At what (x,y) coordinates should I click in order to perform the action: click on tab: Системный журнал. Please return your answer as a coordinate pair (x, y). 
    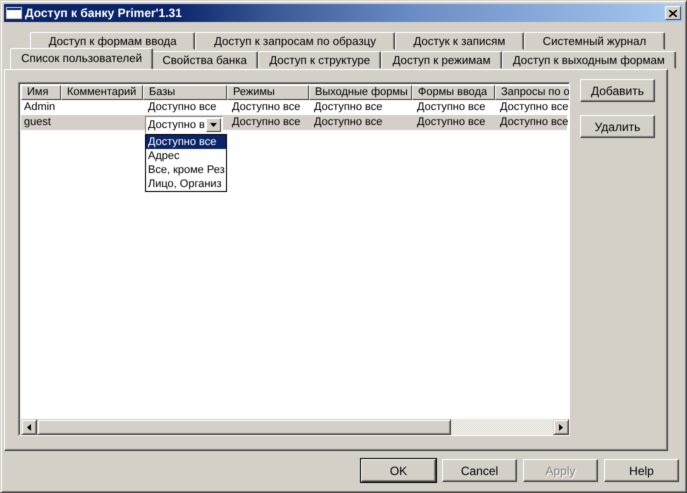
    Looking at the image, I should click on (594, 41).